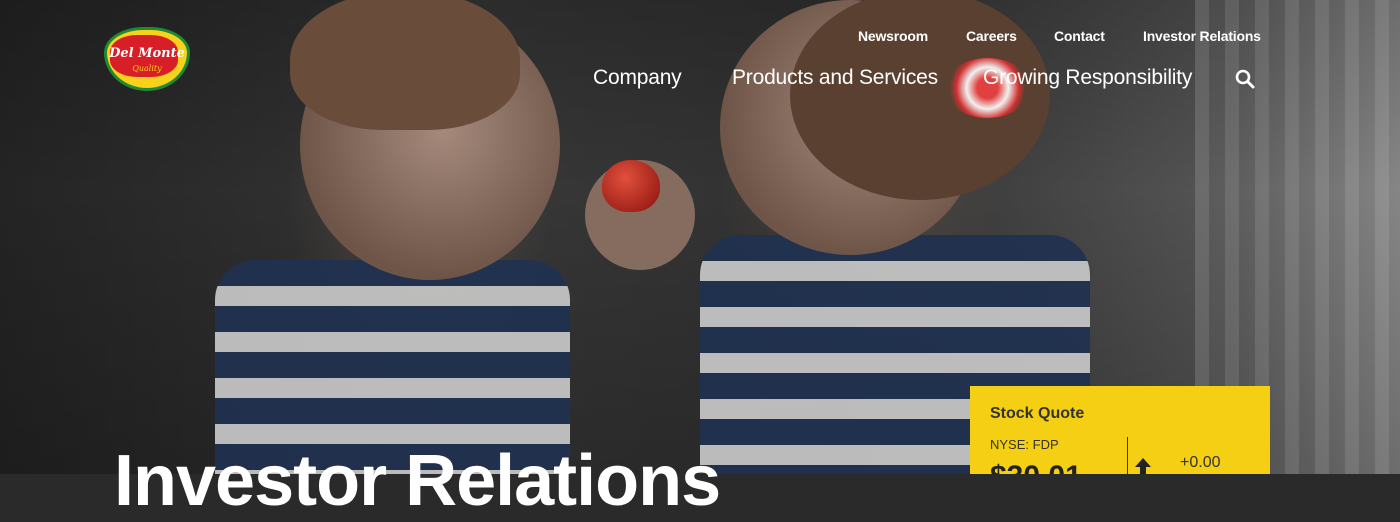  Describe the element at coordinates (631, 186) in the screenshot. I see `strawberry` at that location.